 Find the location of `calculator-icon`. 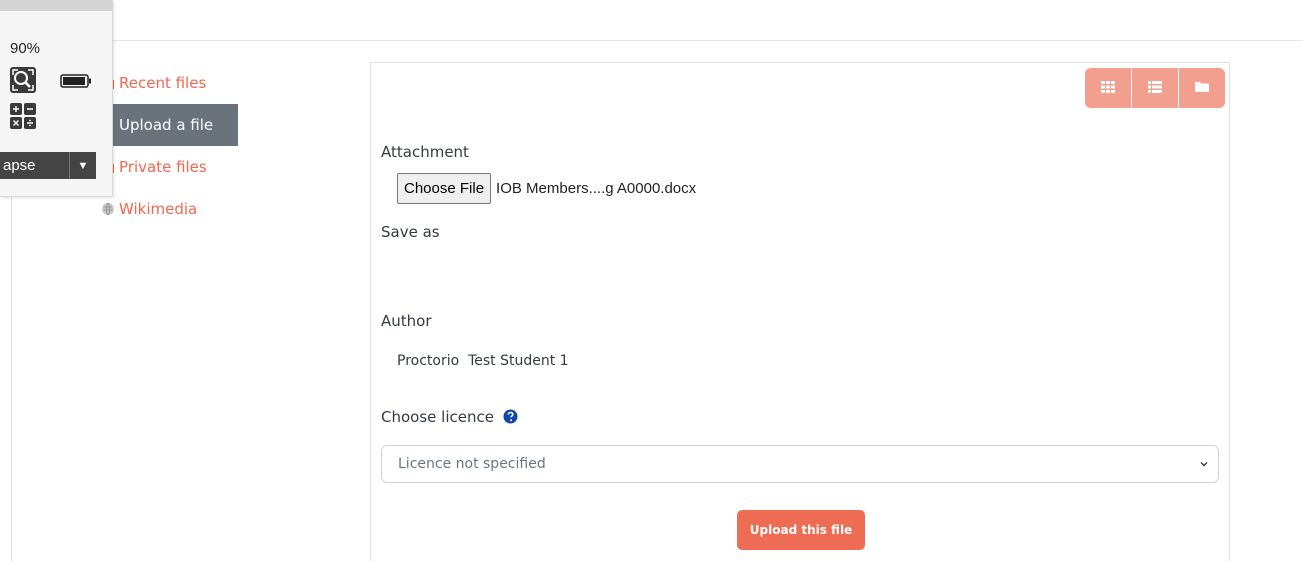

calculator-icon is located at coordinates (23, 116).